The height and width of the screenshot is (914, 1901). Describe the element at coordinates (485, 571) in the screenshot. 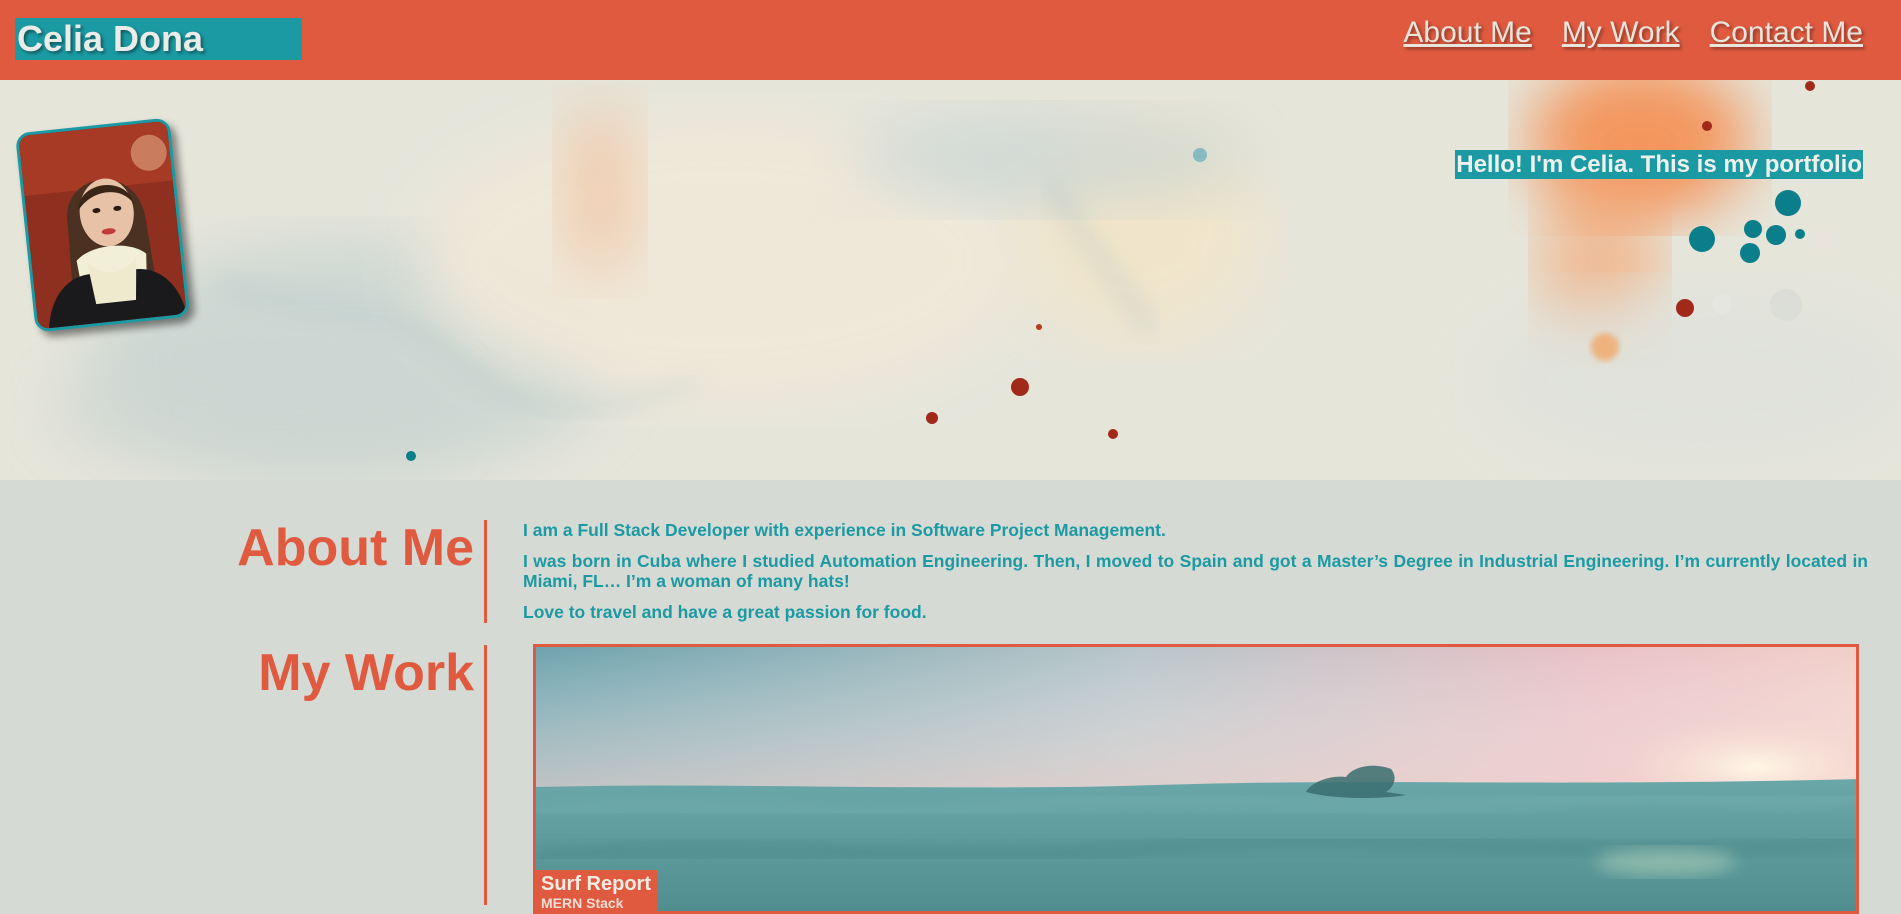

I see `about-divider` at that location.